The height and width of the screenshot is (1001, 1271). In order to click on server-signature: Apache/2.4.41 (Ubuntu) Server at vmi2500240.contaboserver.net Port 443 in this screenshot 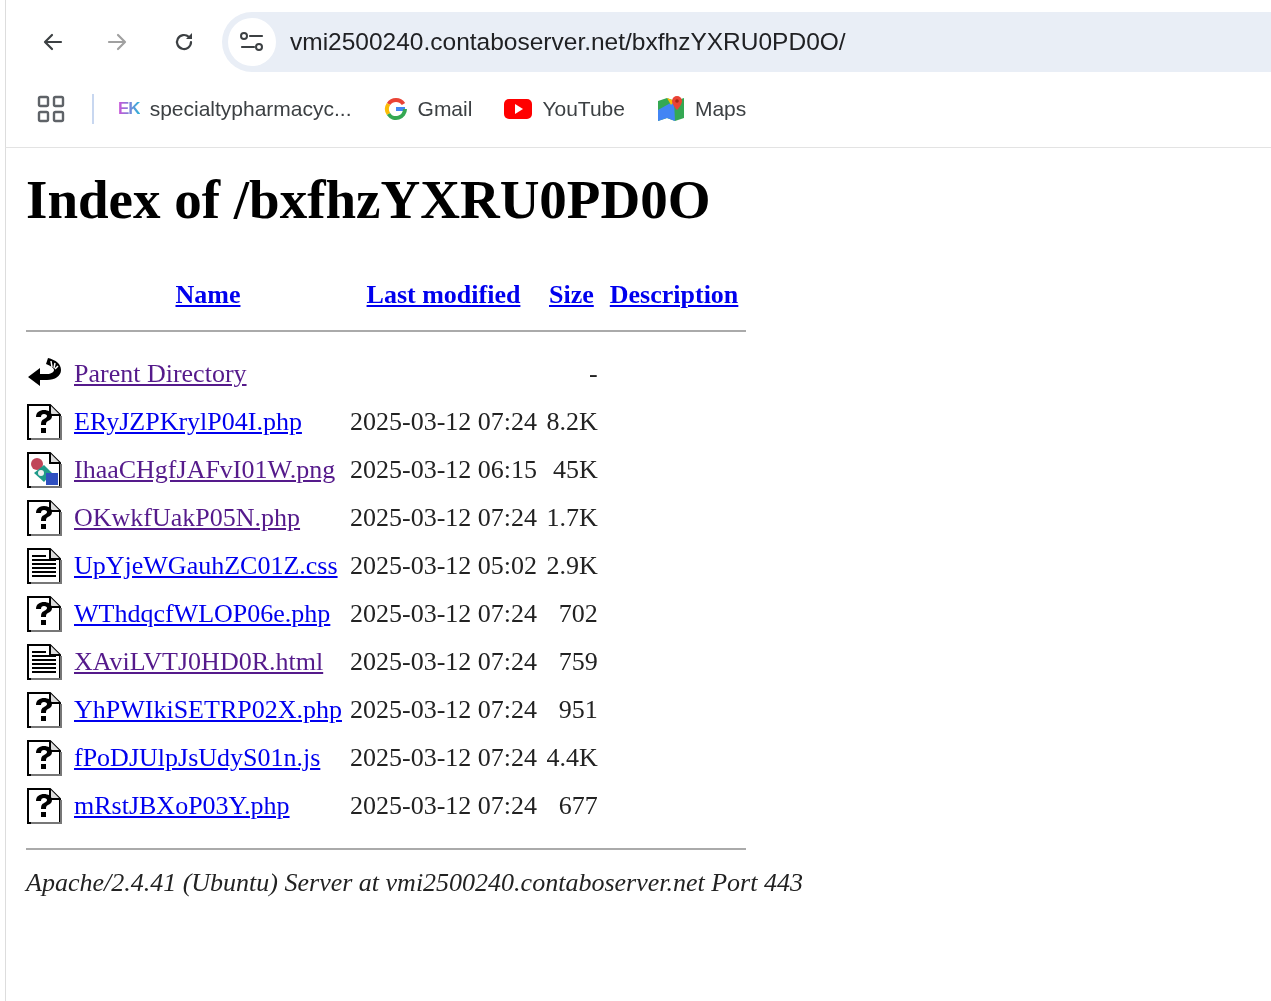, I will do `click(414, 883)`.